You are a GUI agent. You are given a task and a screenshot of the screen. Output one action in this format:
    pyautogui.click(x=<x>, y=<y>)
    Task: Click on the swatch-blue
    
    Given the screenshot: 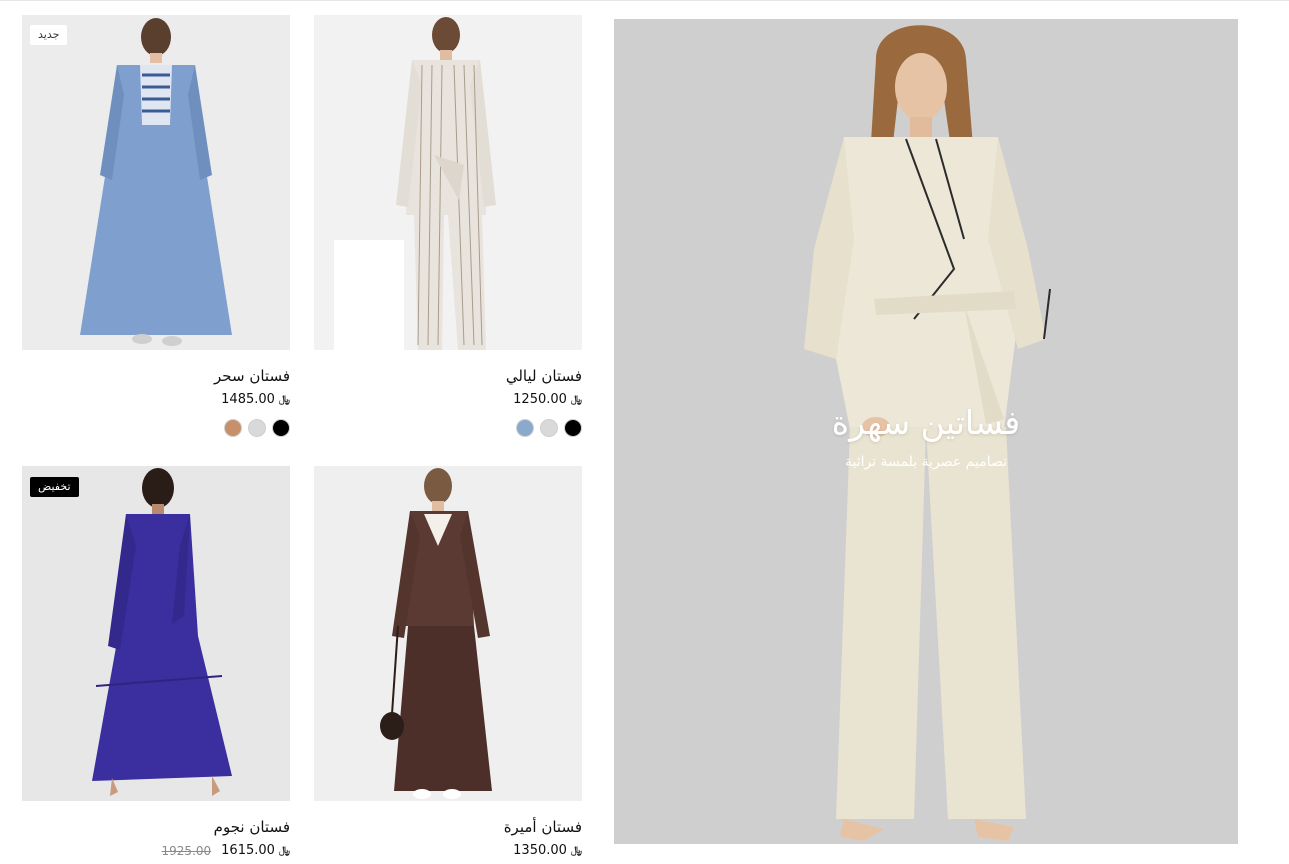 What is the action you would take?
    pyautogui.click(x=525, y=428)
    